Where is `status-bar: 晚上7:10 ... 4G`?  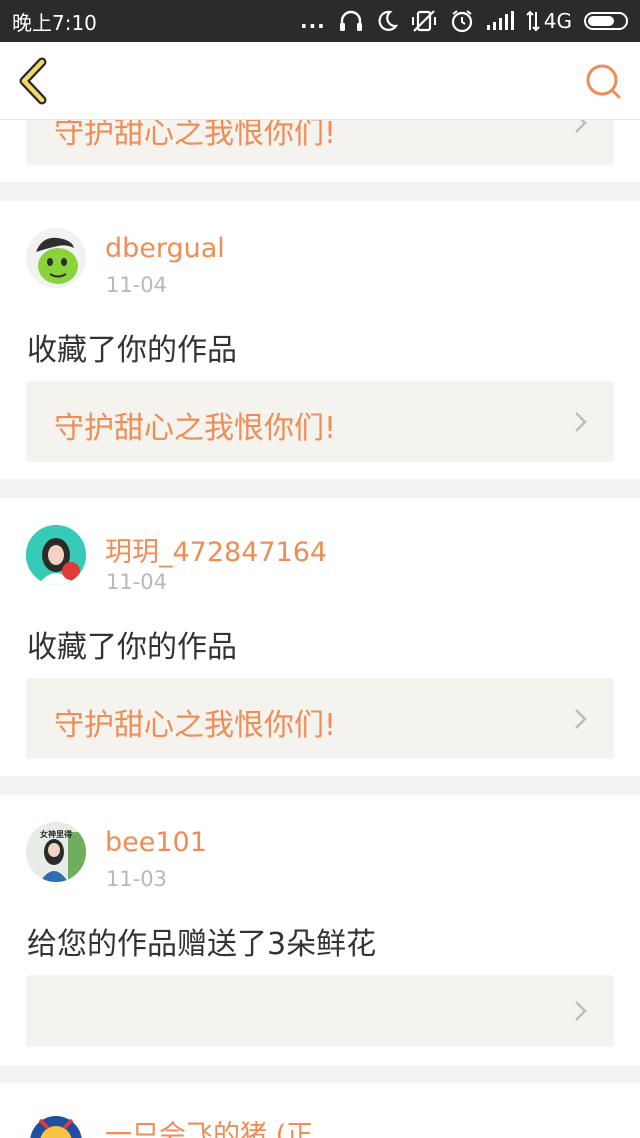 status-bar: 晚上7:10 ... 4G is located at coordinates (320, 21).